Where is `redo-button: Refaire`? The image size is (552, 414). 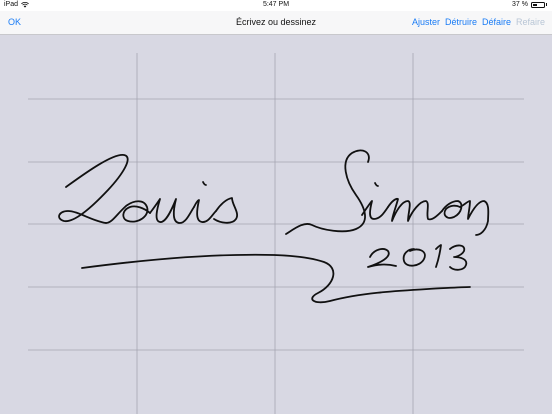
redo-button: Refaire is located at coordinates (530, 22).